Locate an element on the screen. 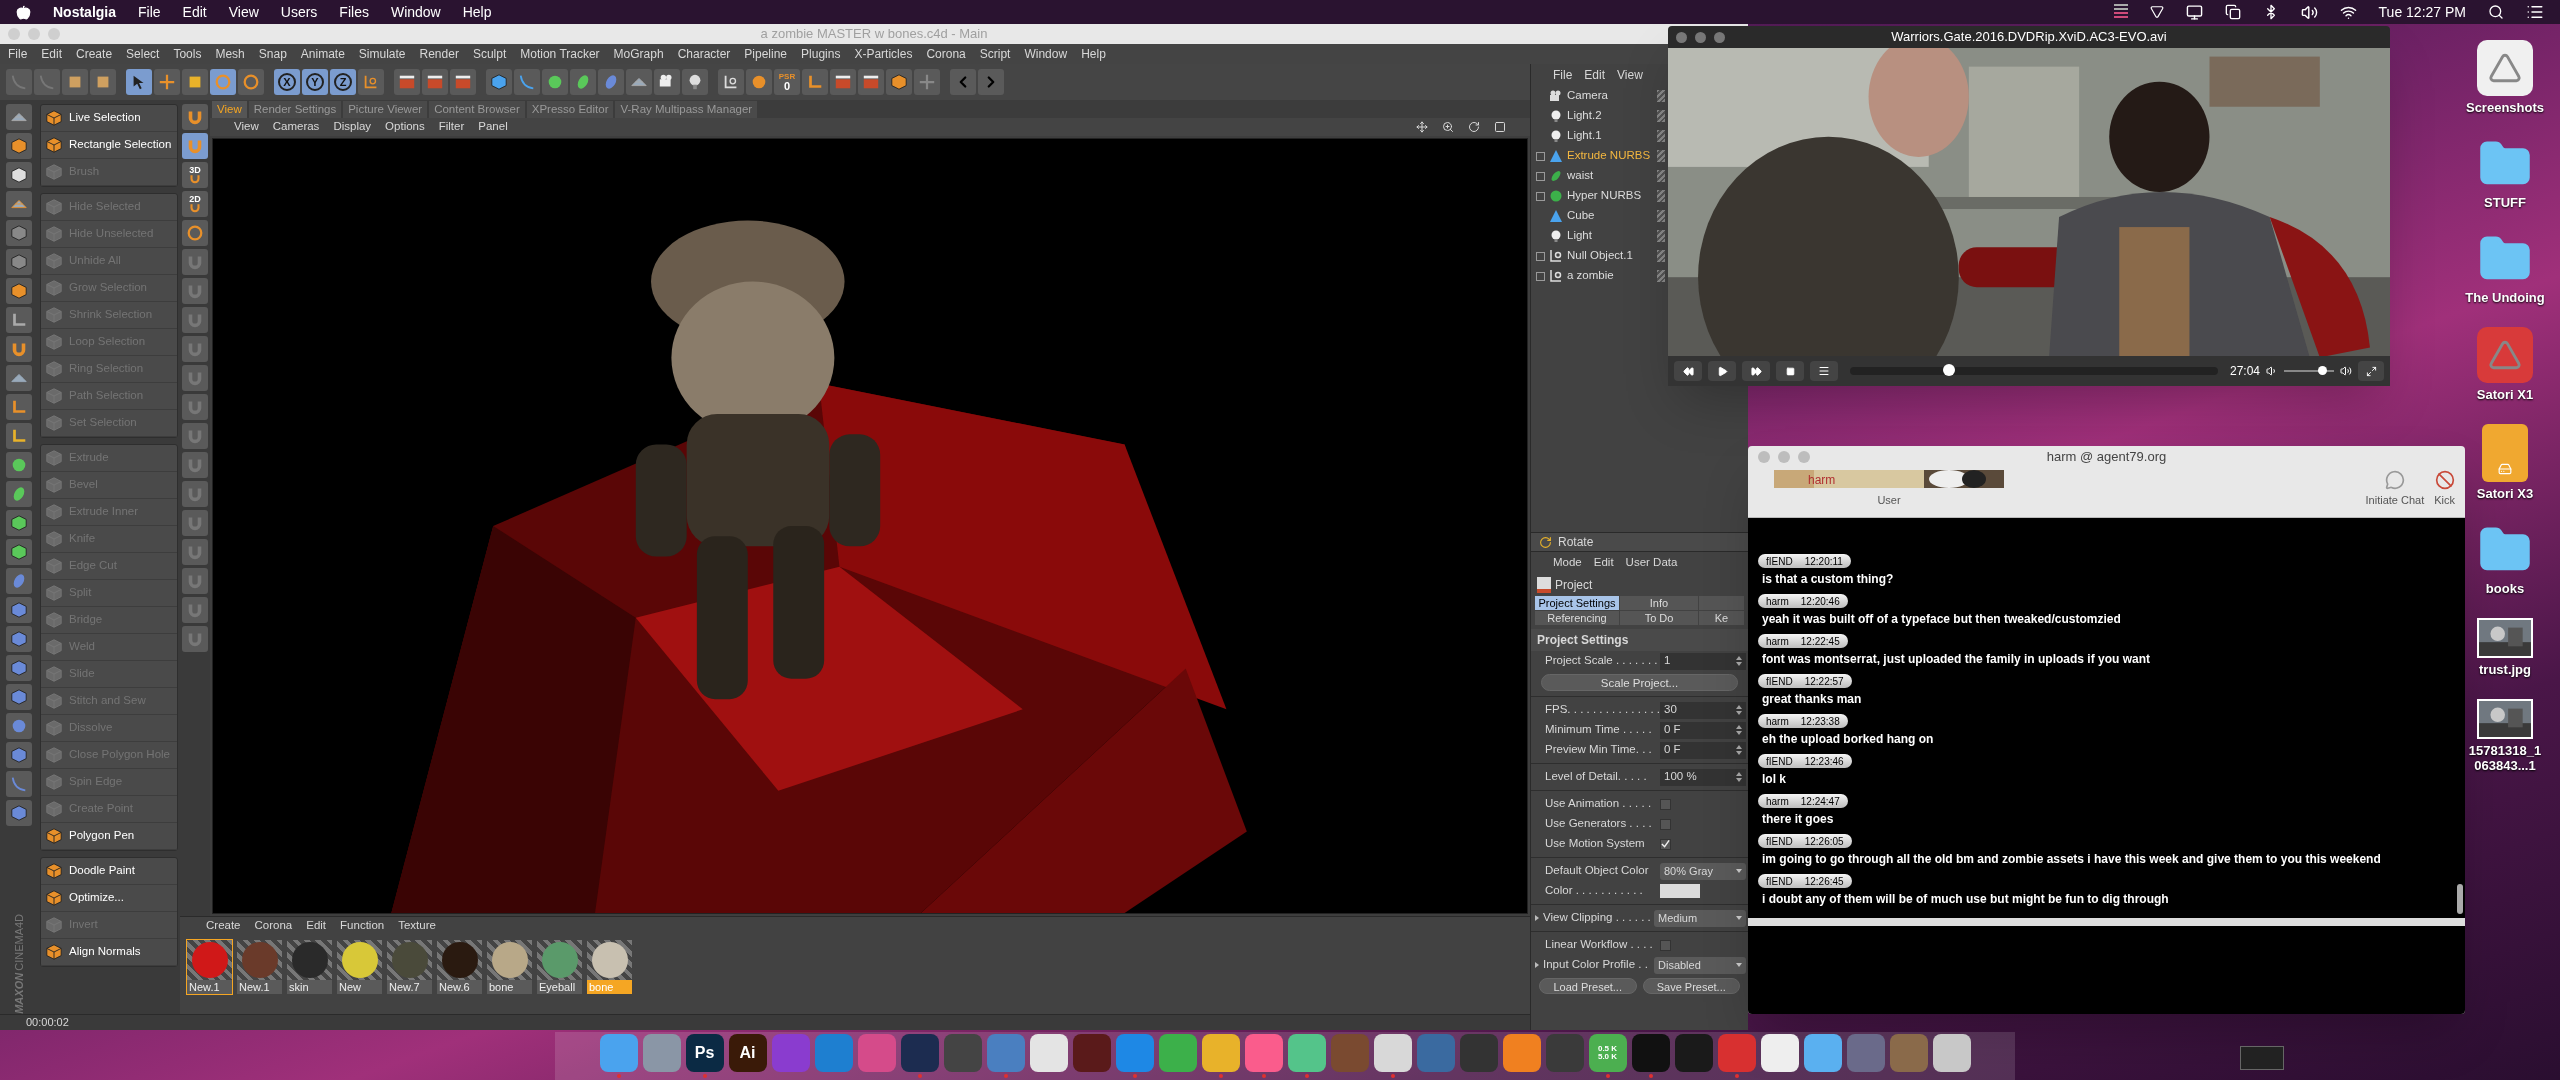  menu-item: Mesh is located at coordinates (230, 54).